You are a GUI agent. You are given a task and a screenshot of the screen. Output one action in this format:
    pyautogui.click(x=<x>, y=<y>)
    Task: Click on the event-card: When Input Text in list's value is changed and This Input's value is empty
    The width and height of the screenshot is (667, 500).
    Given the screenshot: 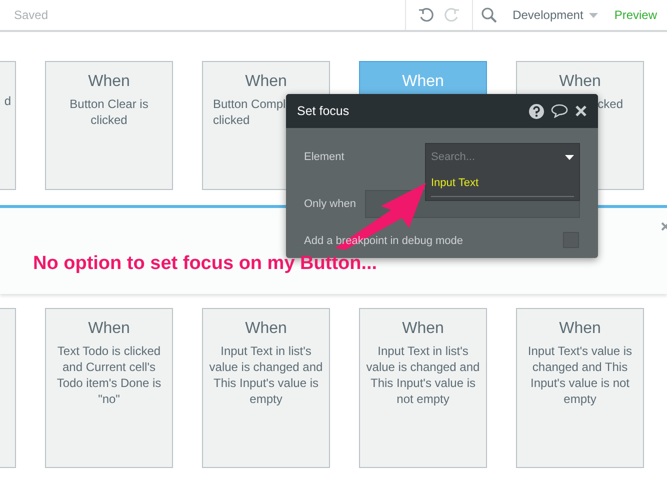 What is the action you would take?
    pyautogui.click(x=266, y=388)
    